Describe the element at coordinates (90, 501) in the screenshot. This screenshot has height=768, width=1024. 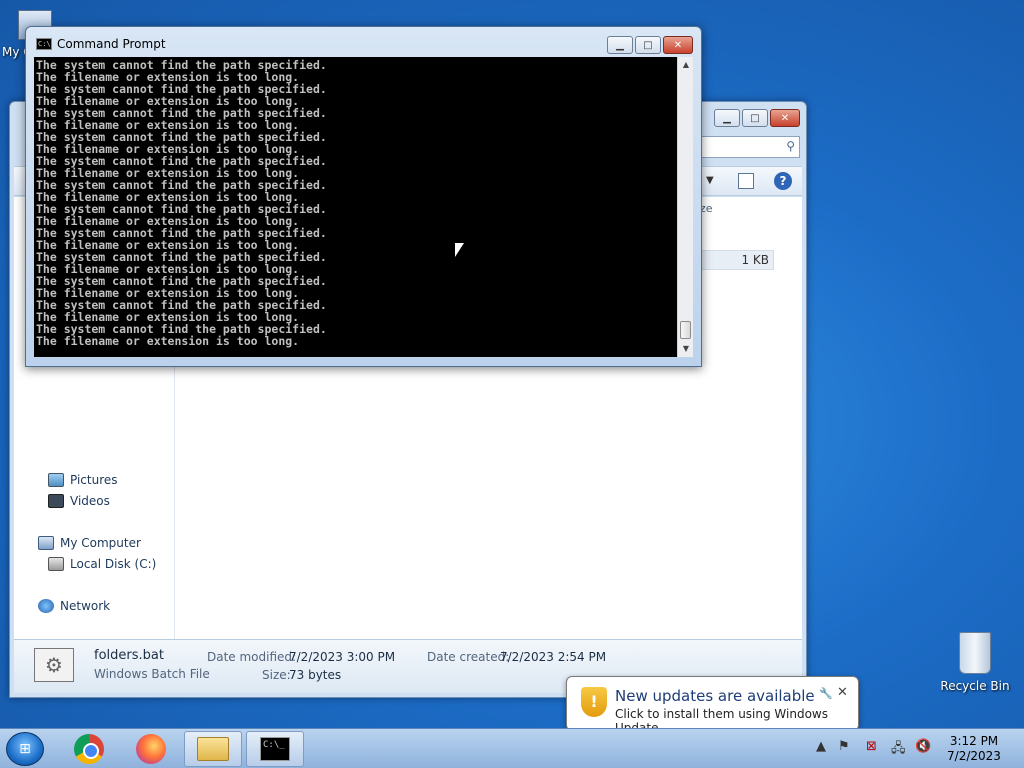
I see `nav-label: Videos` at that location.